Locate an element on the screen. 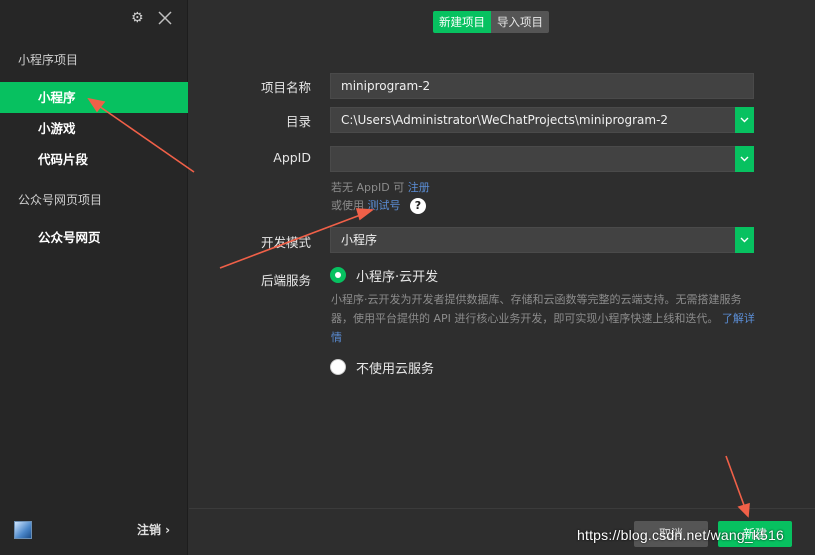 The image size is (815, 555). dev-mode-dropdown-button is located at coordinates (744, 240).